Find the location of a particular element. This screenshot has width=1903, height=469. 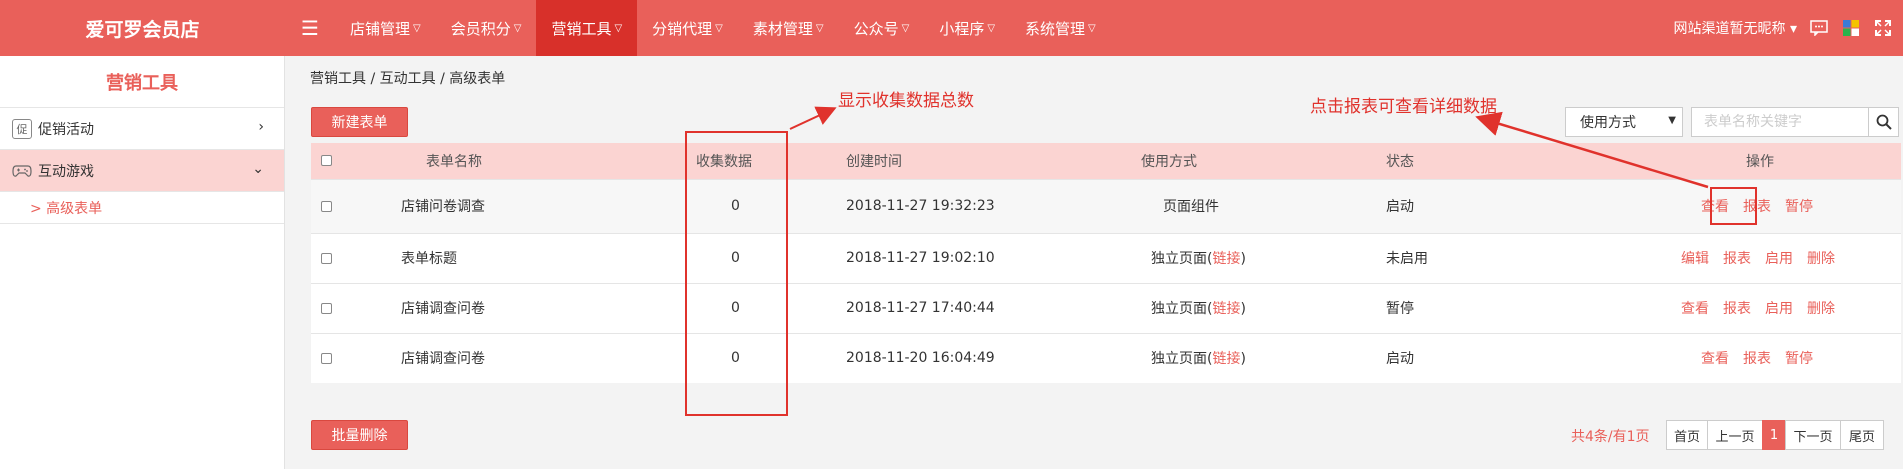

form-name: 表单标题 is located at coordinates (508, 257).